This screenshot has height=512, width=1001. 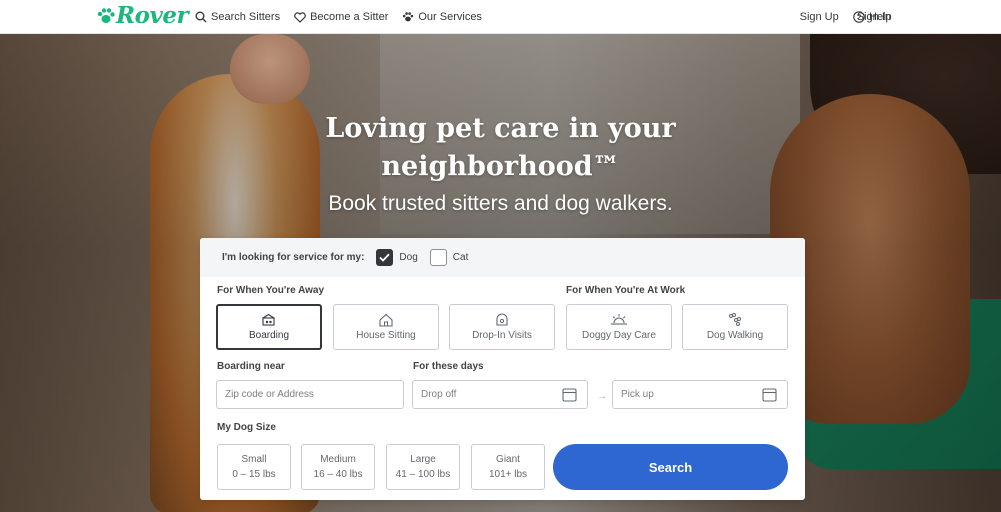 What do you see at coordinates (386, 320) in the screenshot?
I see `house-sitting-icon` at bounding box center [386, 320].